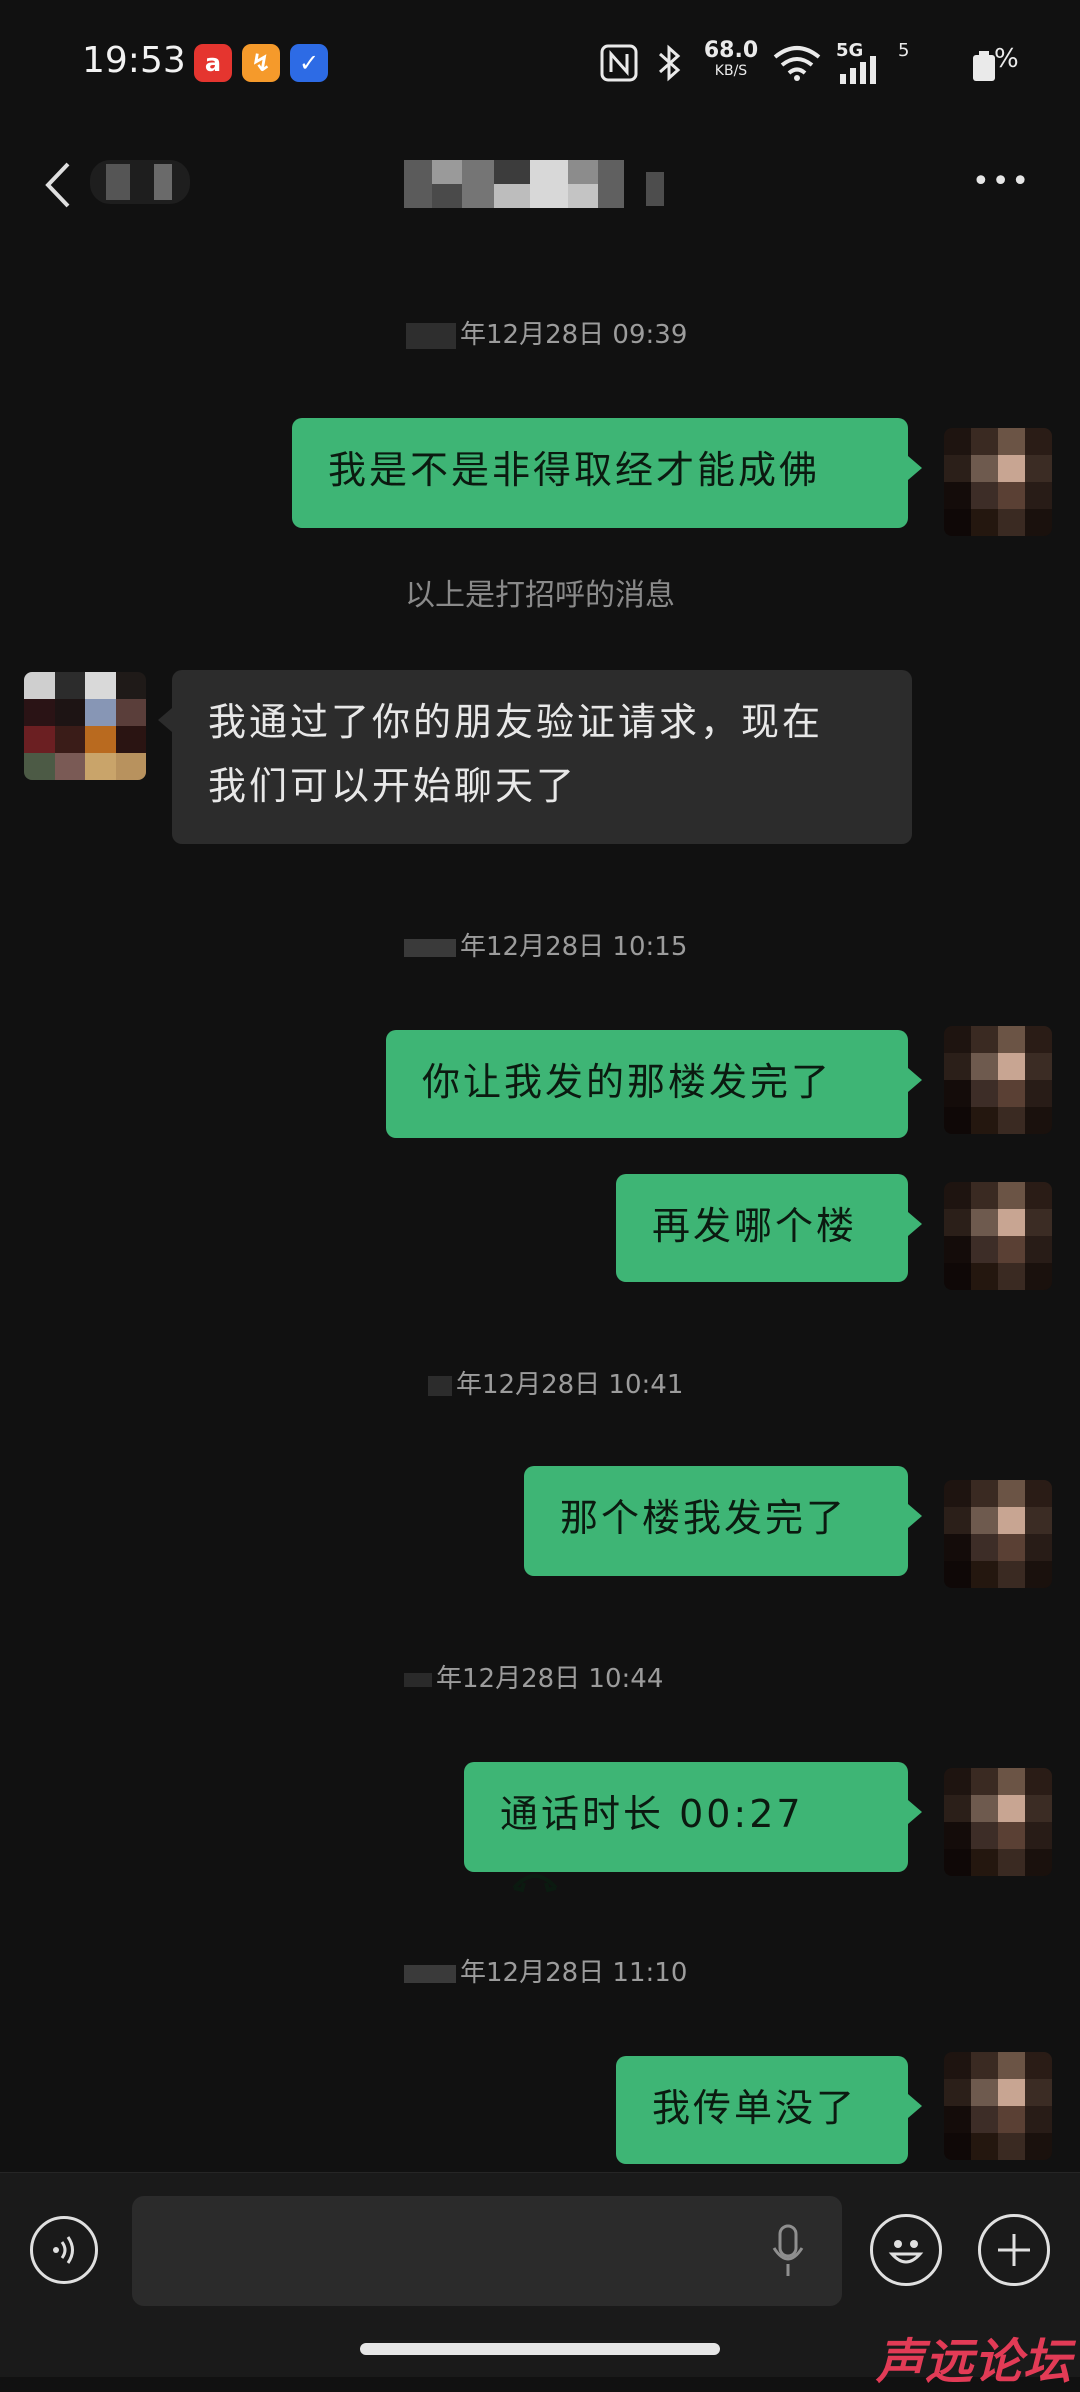  What do you see at coordinates (58, 185) in the screenshot?
I see `back-arrow-icon` at bounding box center [58, 185].